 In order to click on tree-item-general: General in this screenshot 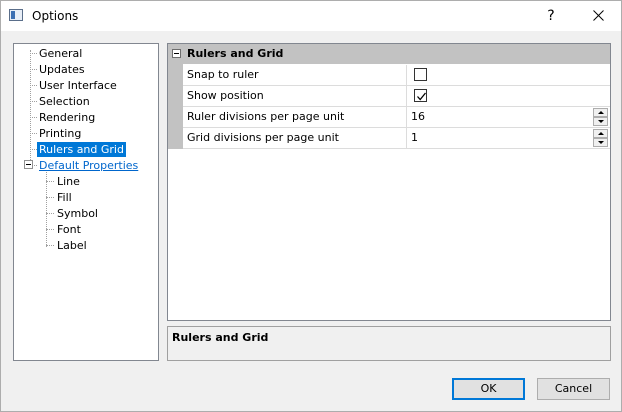, I will do `click(60, 53)`.